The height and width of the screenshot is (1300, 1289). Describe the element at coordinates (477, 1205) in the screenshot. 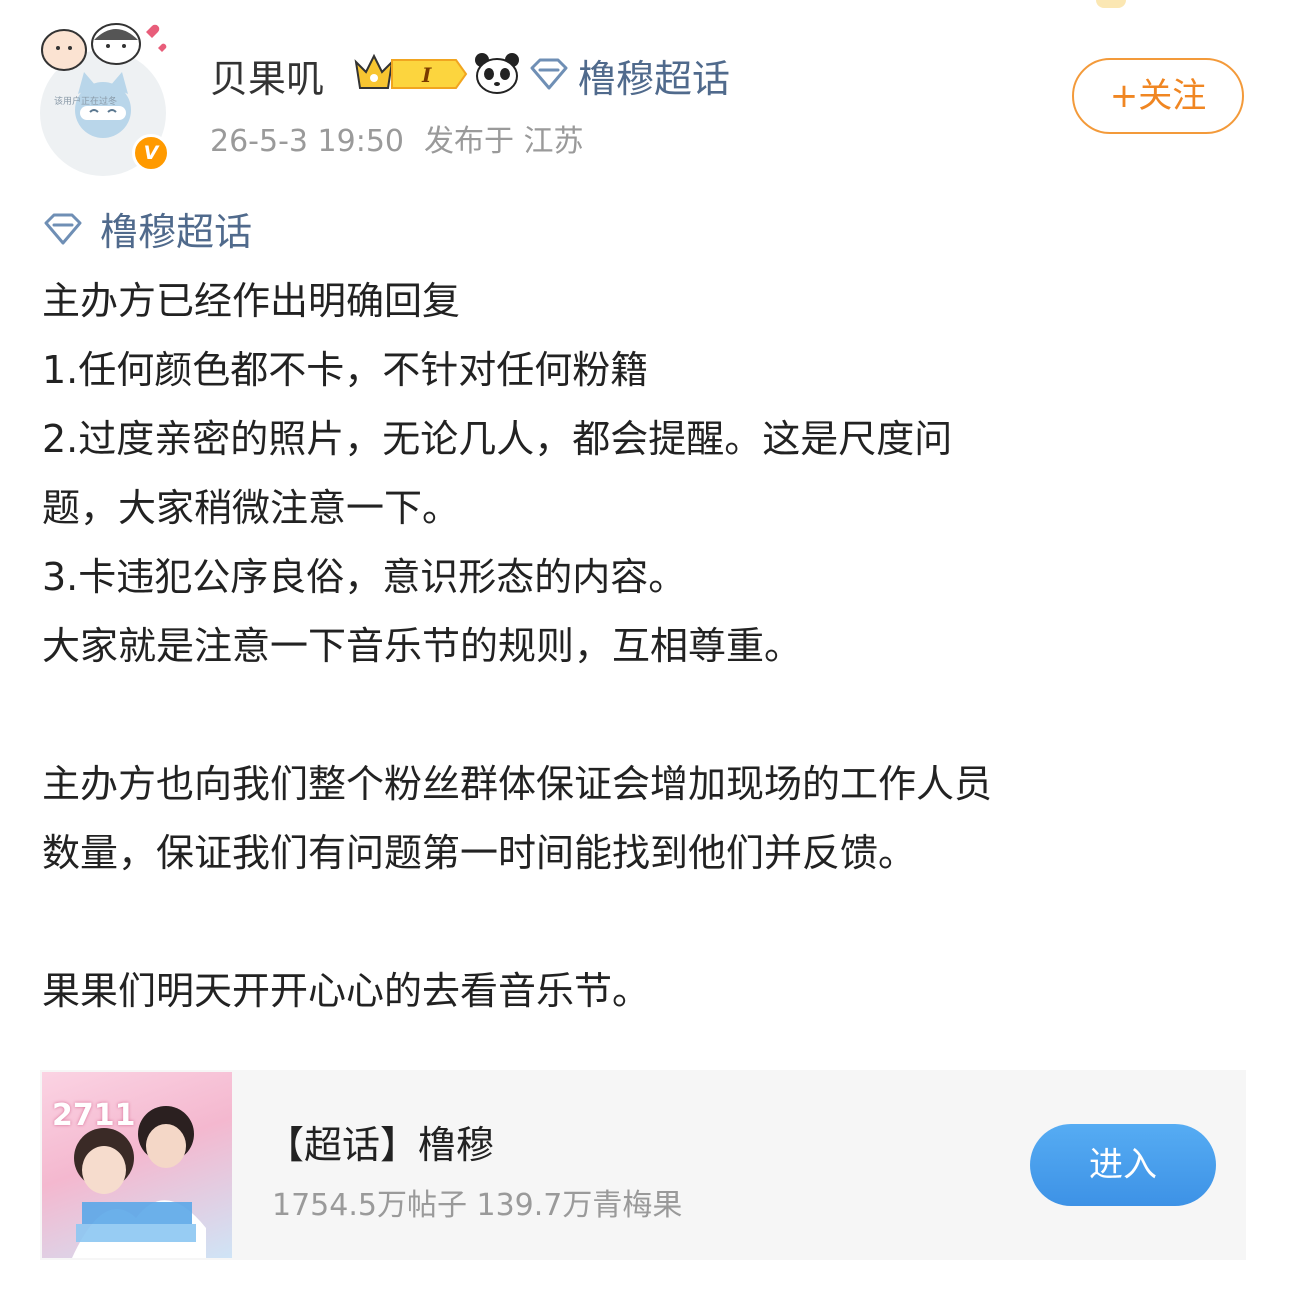

I see `topic-card-stats: 1754.5万帖子 139.7万青梅果` at that location.